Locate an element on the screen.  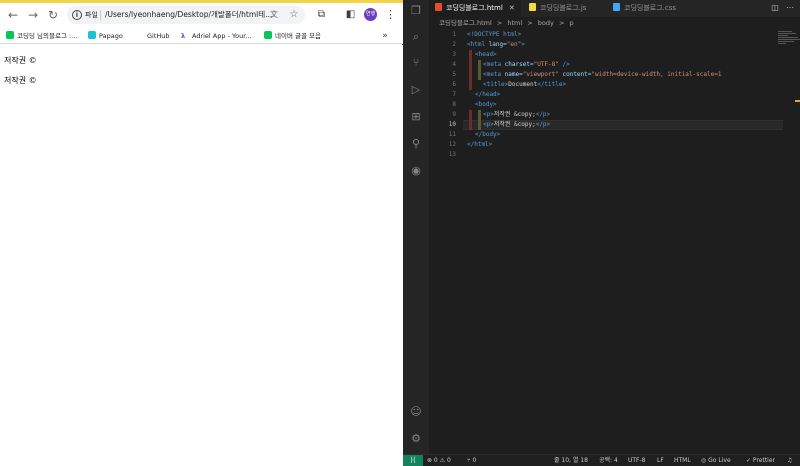
attr-token: content= is located at coordinates (575, 74).